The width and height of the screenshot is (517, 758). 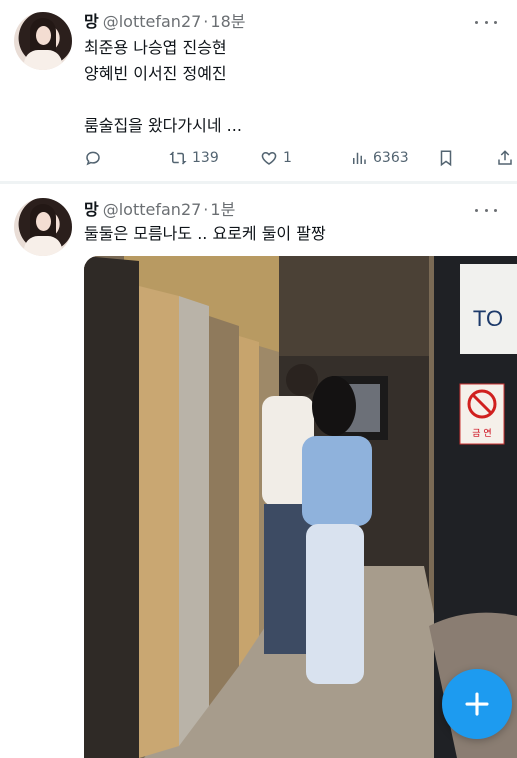 What do you see at coordinates (155, 73) in the screenshot?
I see `tweet-text-line: 양혜빈 이서진 정예진` at bounding box center [155, 73].